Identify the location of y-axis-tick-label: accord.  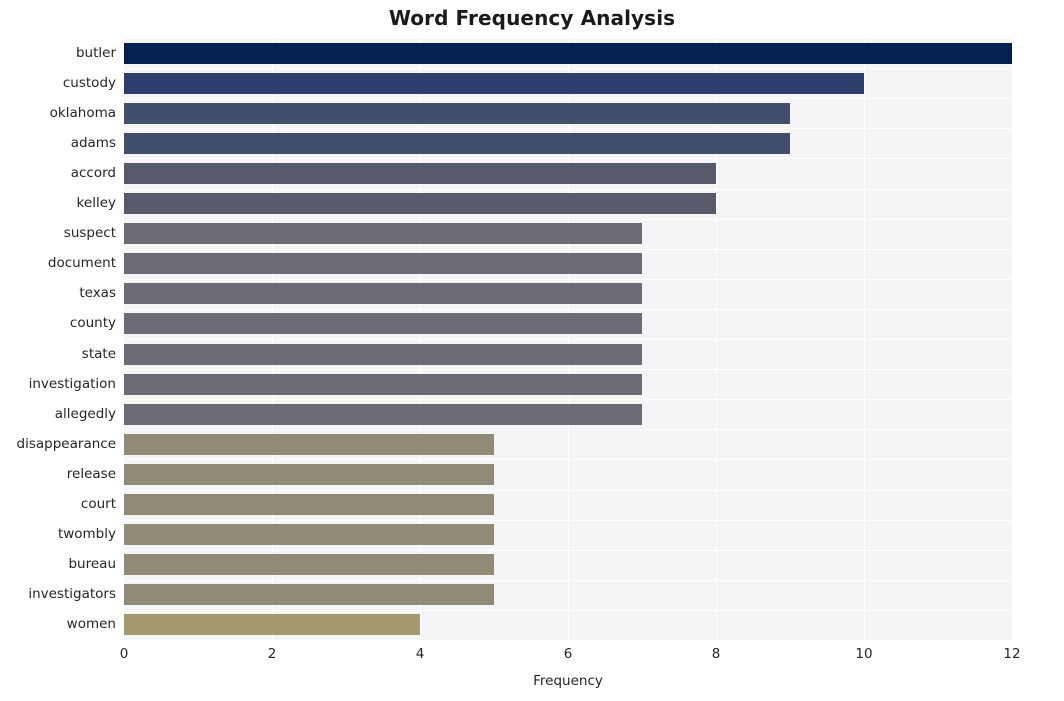
(93, 172).